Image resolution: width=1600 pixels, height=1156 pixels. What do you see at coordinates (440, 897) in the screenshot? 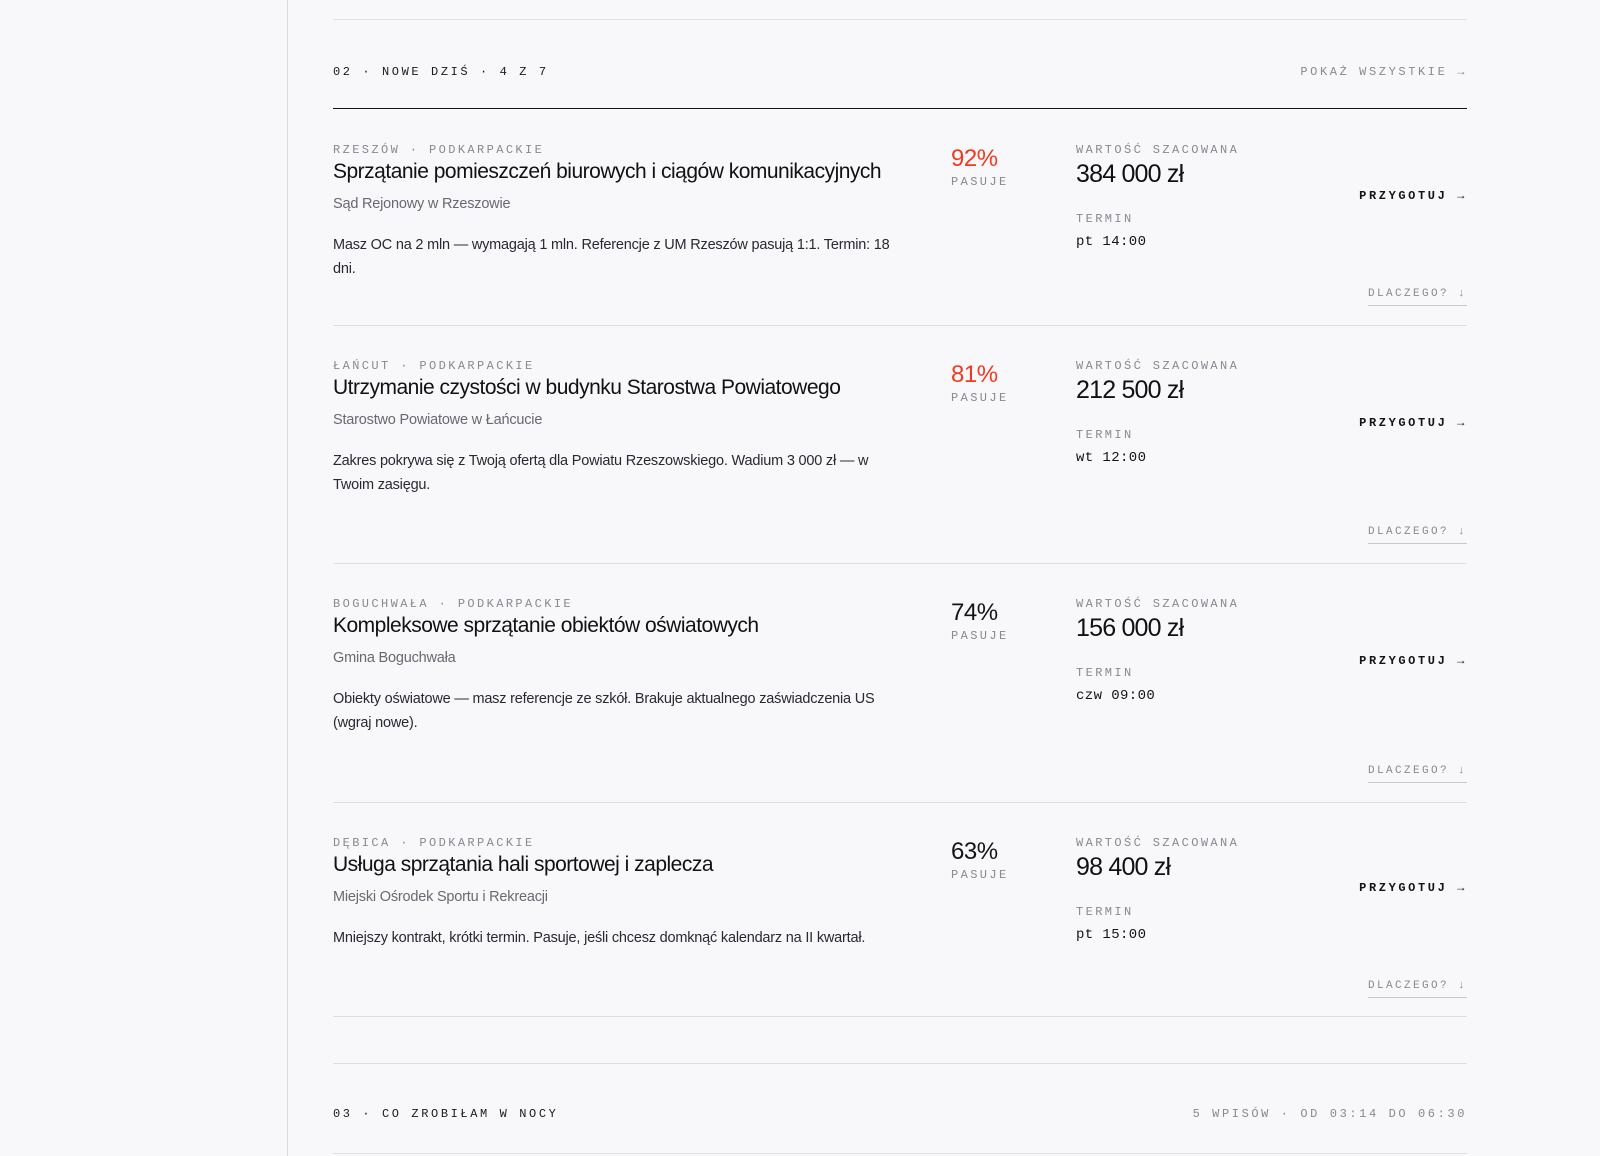
I see `tender-buyer: Miejski Ośrodek Sportu i Rekreacji` at bounding box center [440, 897].